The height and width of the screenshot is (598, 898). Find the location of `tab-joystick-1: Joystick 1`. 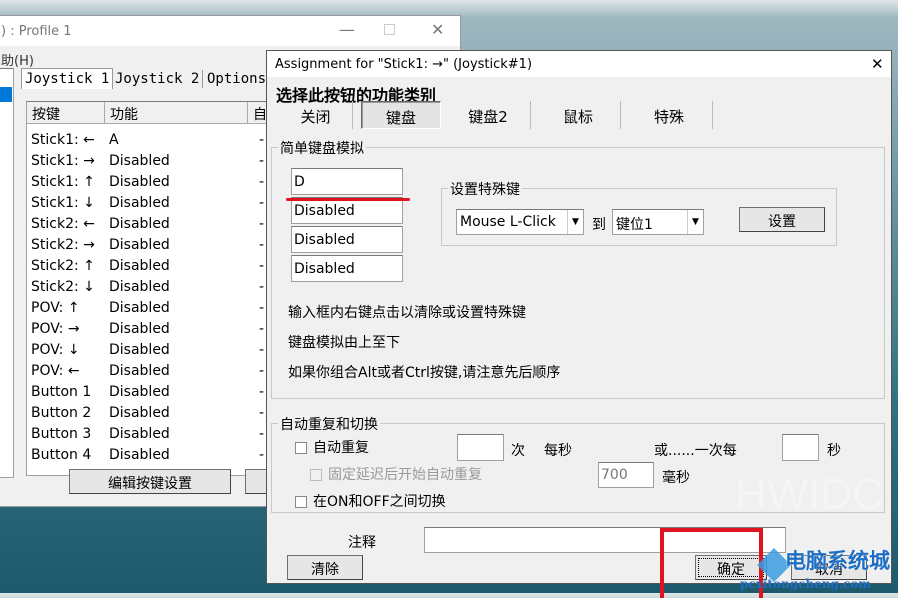

tab-joystick-1: Joystick 1 is located at coordinates (67, 78).